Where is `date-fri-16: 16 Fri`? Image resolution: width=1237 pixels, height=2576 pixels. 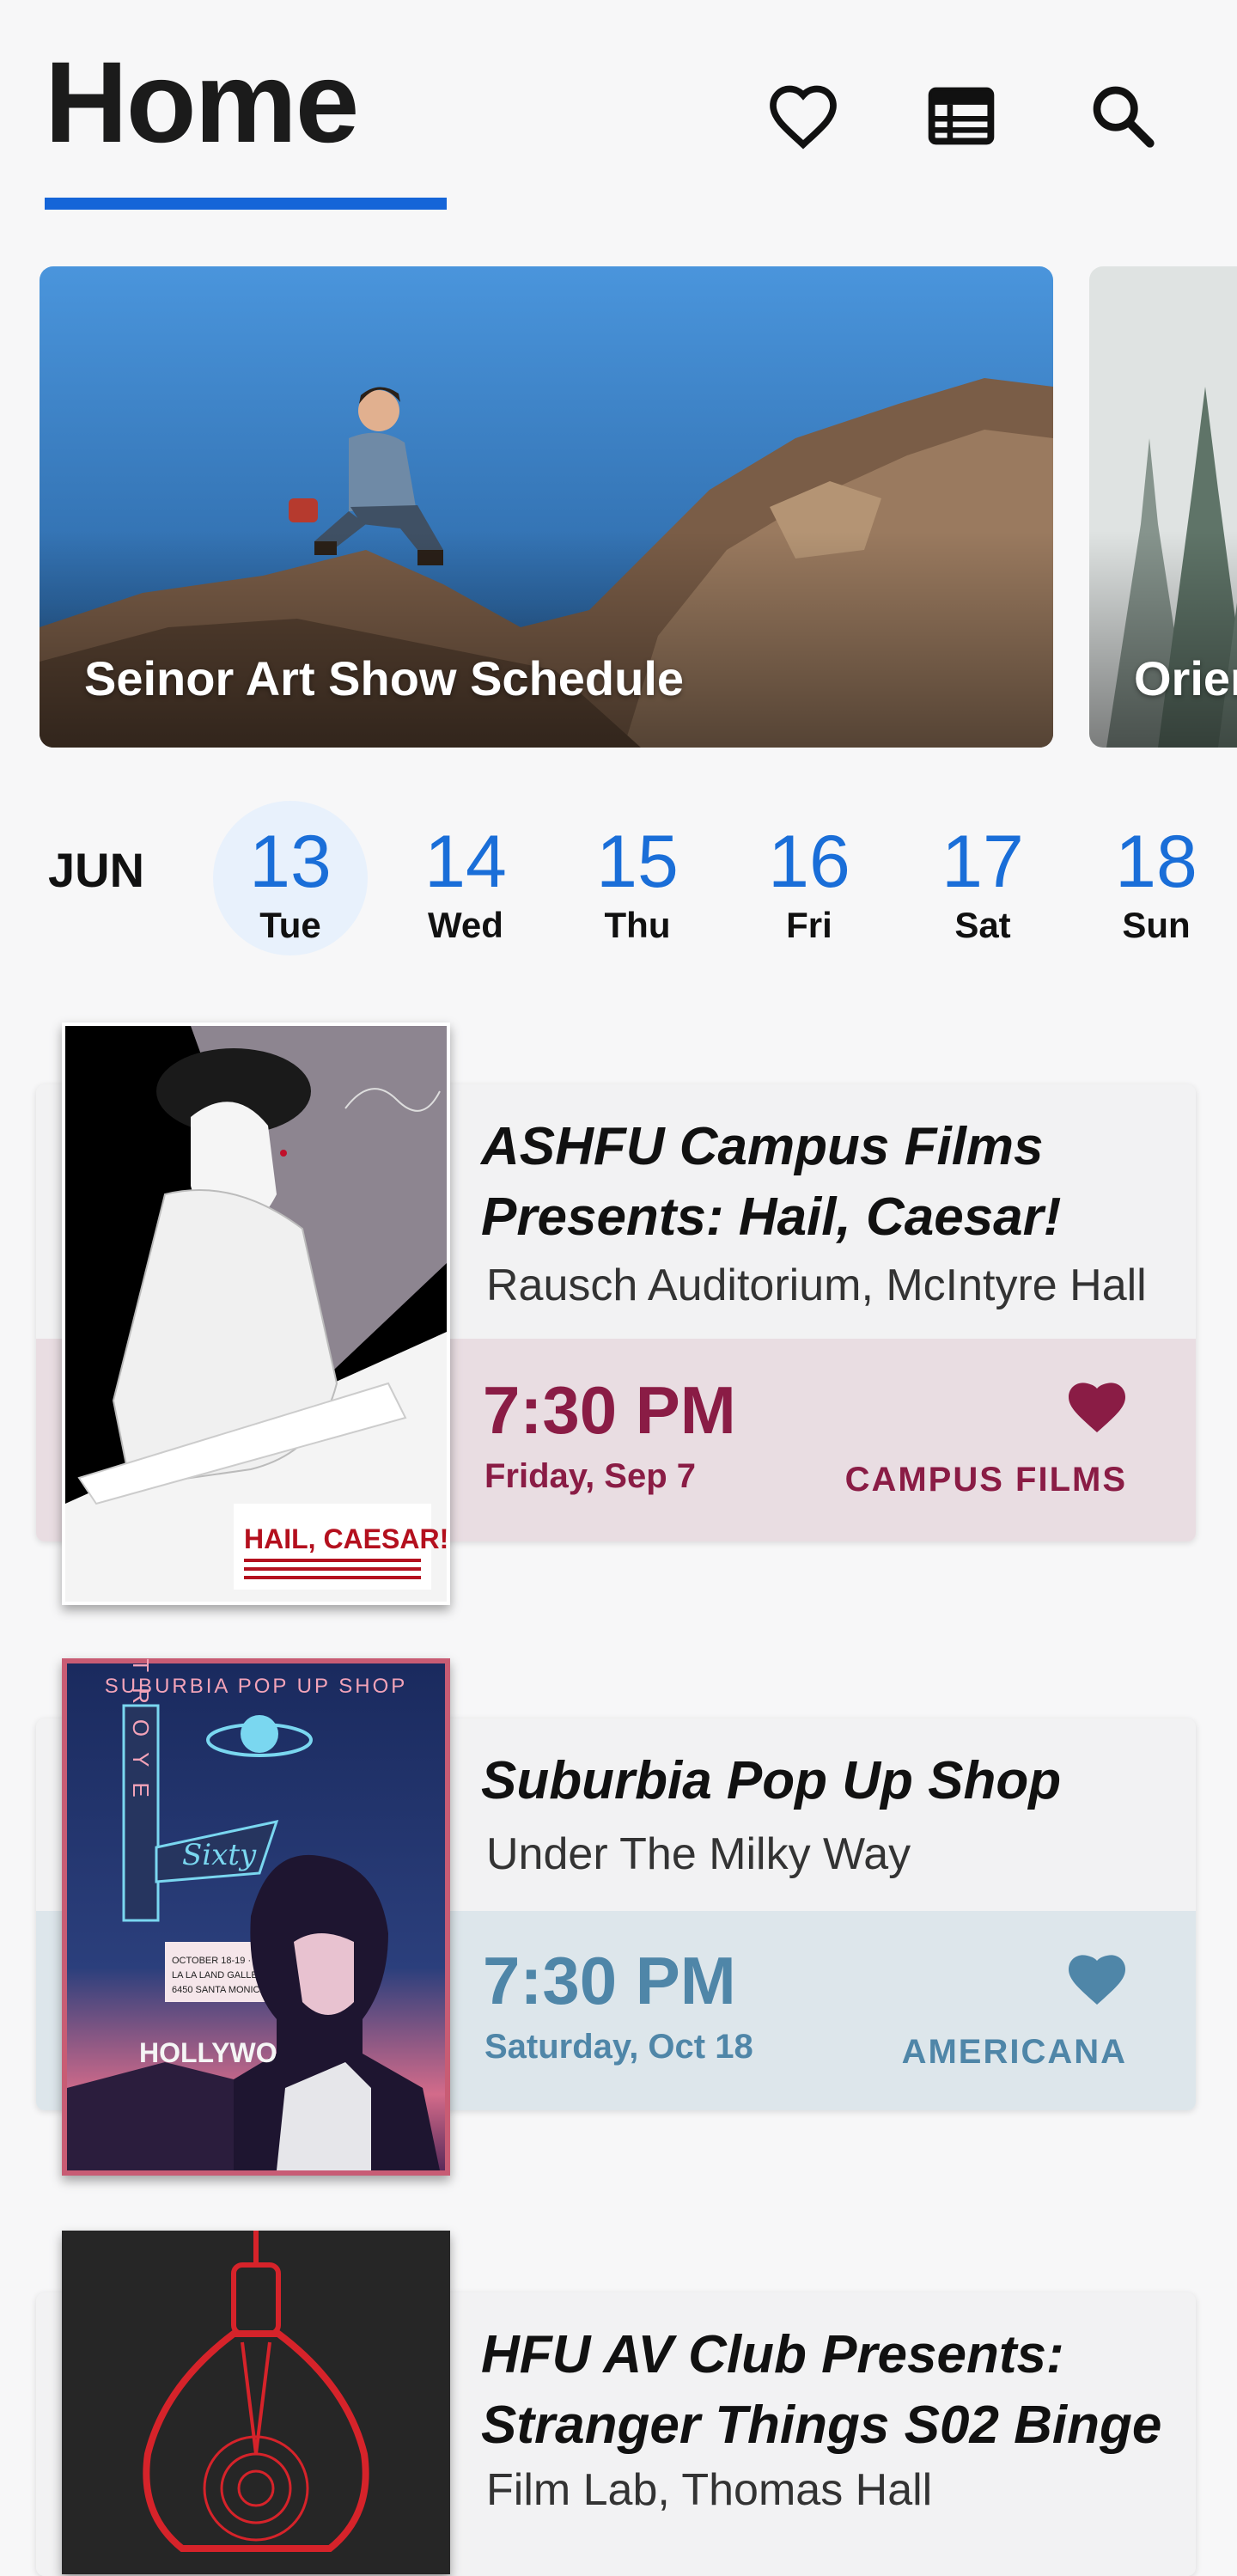 date-fri-16: 16 Fri is located at coordinates (809, 878).